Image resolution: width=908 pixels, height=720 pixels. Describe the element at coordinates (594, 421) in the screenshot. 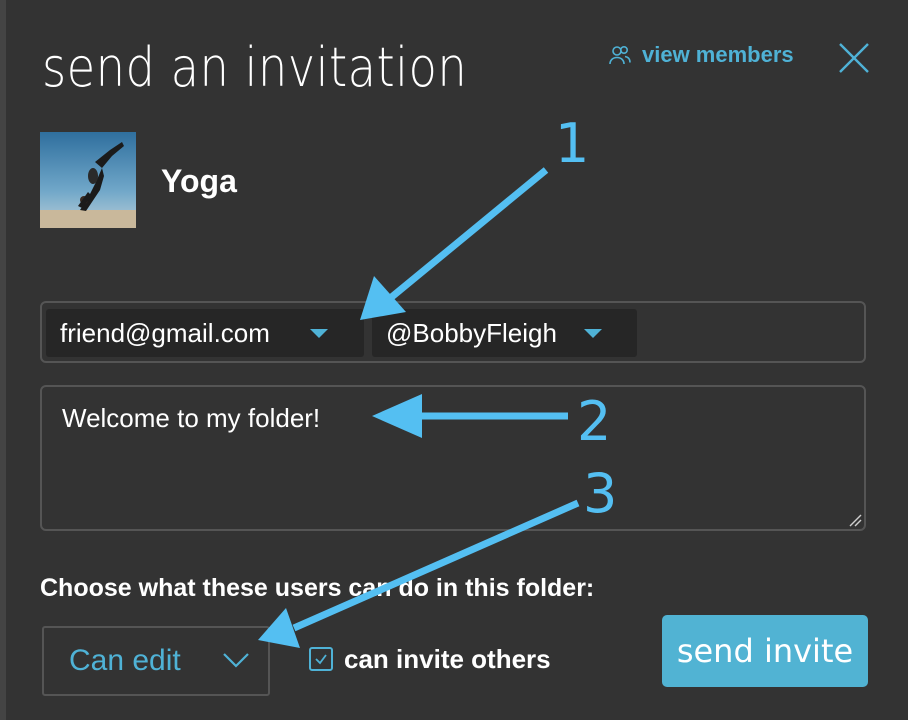

I see `annotation-number: 2` at that location.